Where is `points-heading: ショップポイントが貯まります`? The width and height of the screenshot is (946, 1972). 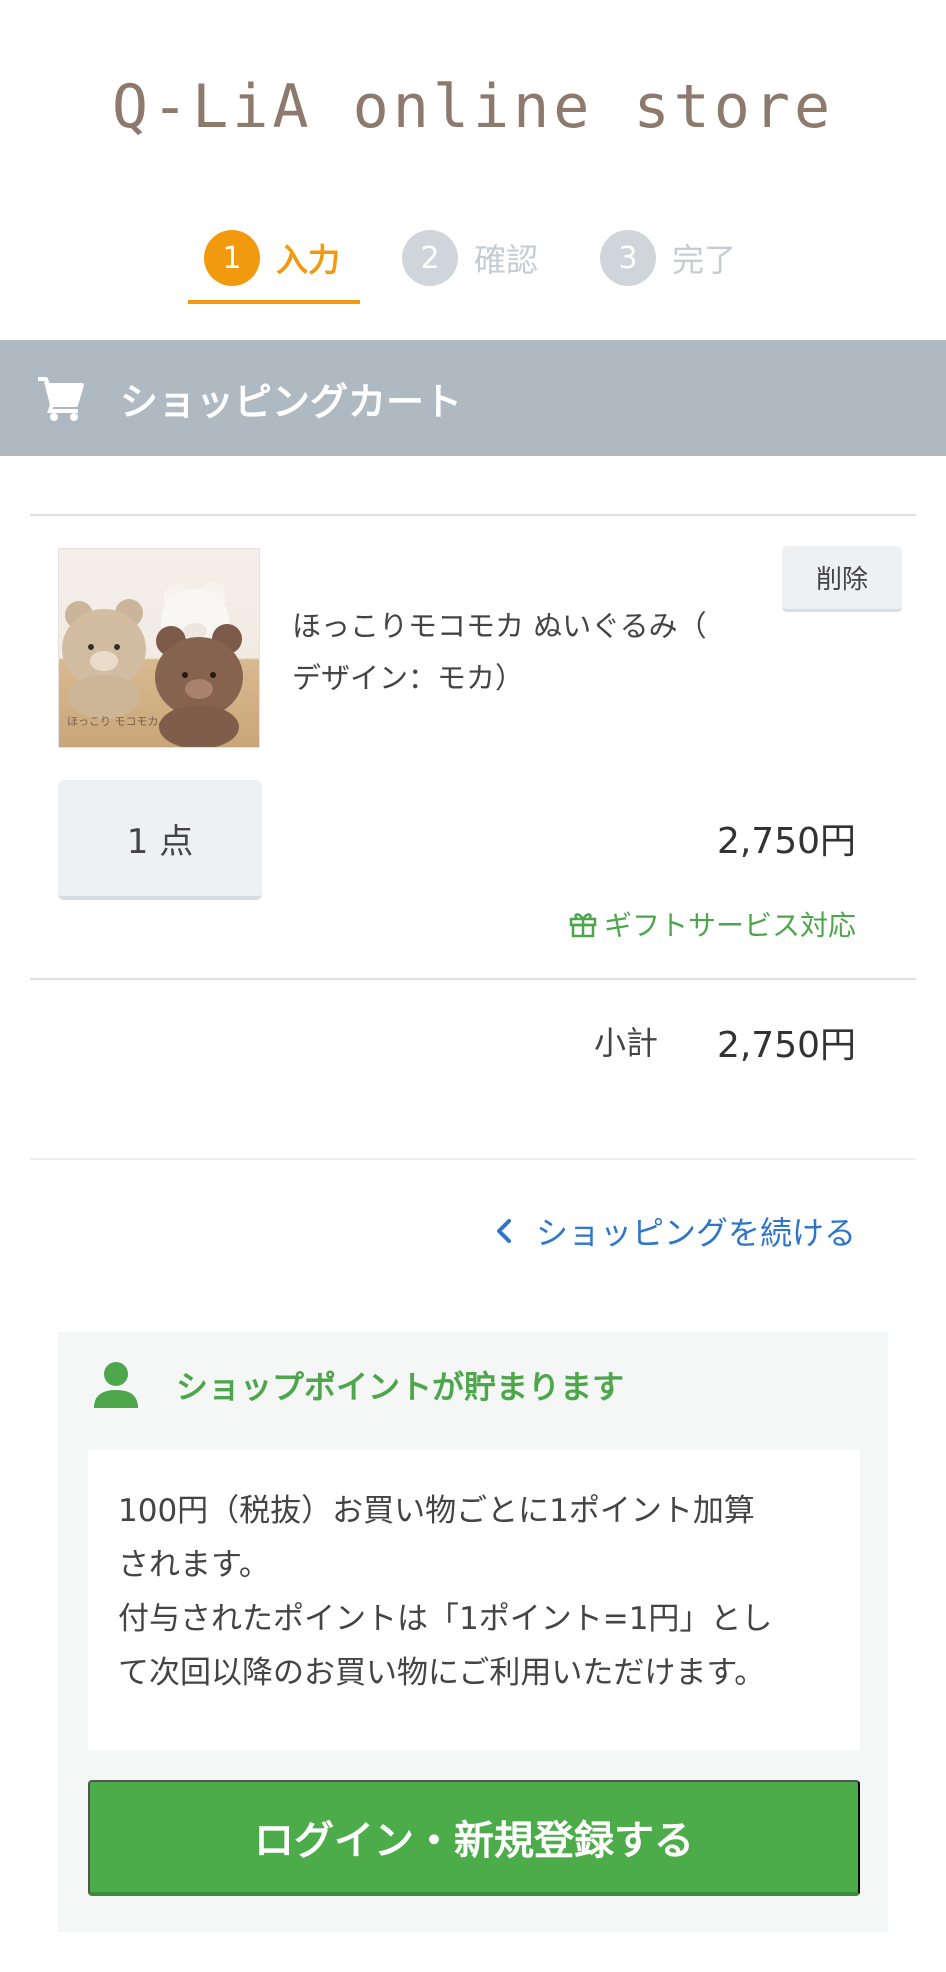 points-heading: ショップポイントが貯まります is located at coordinates (358, 1385).